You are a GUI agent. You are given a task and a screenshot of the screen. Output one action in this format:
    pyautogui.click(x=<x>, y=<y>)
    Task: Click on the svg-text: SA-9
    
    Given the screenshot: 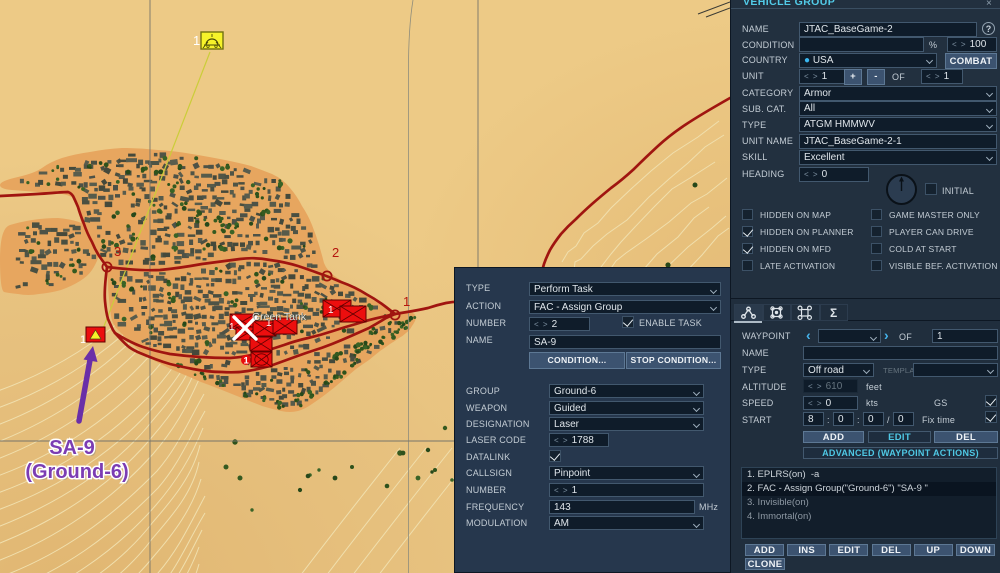 What is the action you would take?
    pyautogui.click(x=72, y=448)
    